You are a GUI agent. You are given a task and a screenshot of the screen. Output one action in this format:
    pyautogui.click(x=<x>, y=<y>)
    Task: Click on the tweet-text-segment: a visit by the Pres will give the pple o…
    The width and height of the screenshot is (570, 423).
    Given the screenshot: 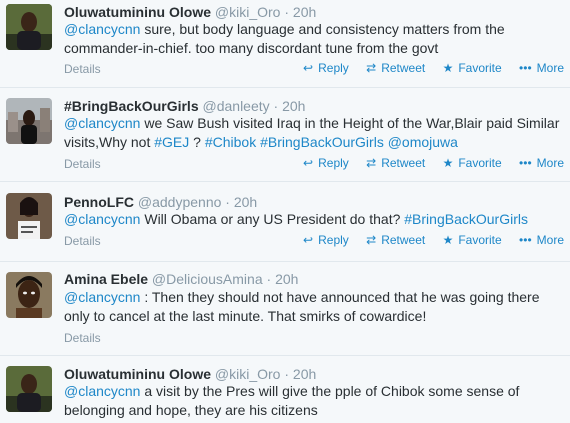 What is the action you would take?
    pyautogui.click(x=330, y=391)
    